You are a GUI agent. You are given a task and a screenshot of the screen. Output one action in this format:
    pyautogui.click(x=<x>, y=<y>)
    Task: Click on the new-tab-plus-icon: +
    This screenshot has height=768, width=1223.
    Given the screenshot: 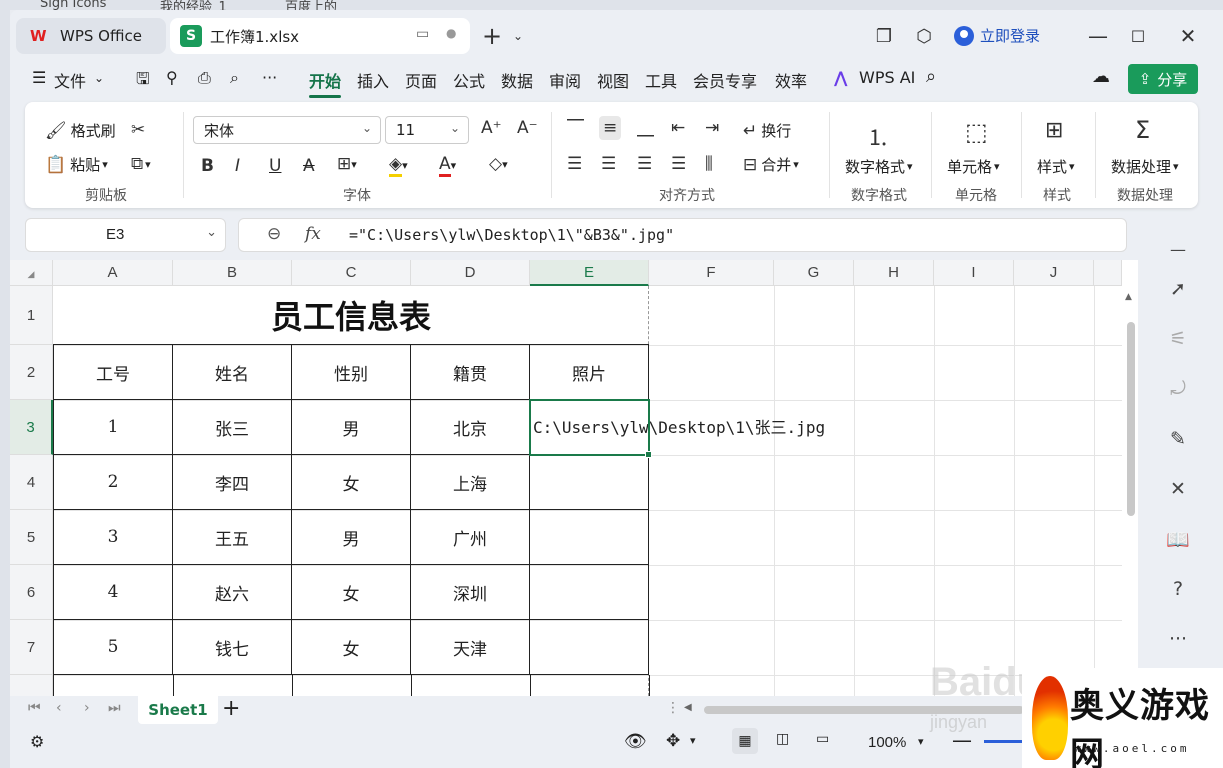 What is the action you would take?
    pyautogui.click(x=492, y=36)
    